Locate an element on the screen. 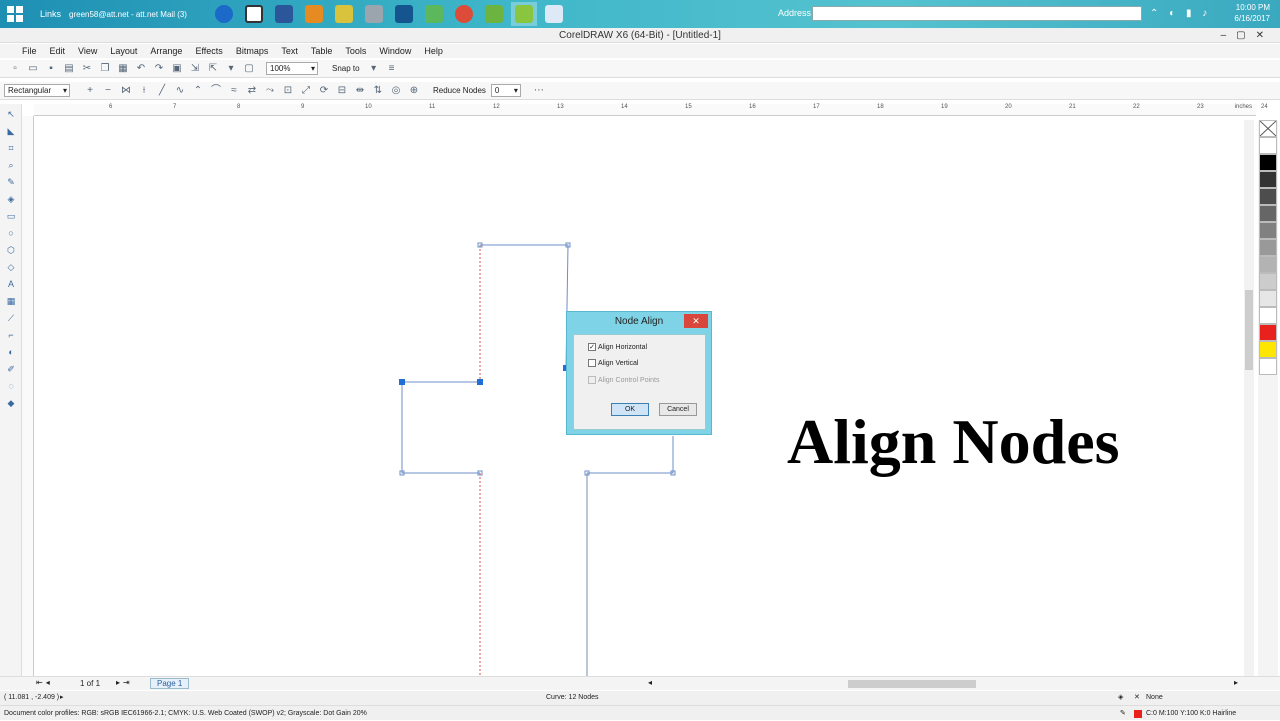 This screenshot has height=721, width=1280. delete-node-icon: − is located at coordinates (108, 91).